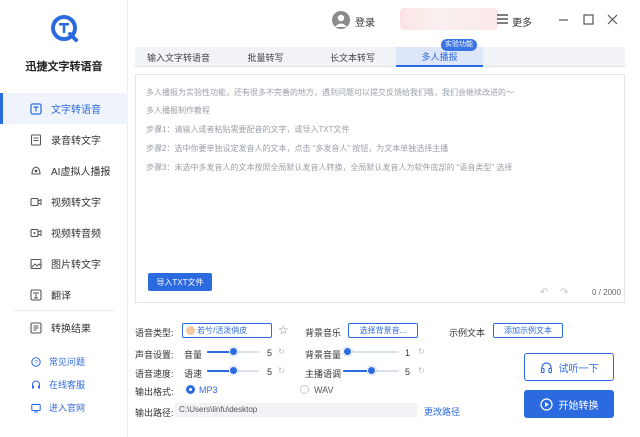 This screenshot has height=437, width=640. I want to click on sidebar-item-image-to-text: 图片转文字, so click(64, 263).